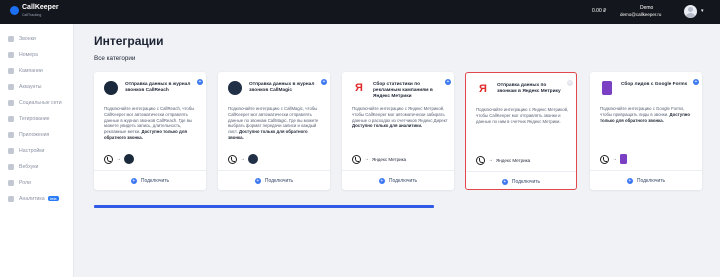 The height and width of the screenshot is (277, 720). I want to click on sidebar-item-accounts: Аккаунты, so click(25, 86).